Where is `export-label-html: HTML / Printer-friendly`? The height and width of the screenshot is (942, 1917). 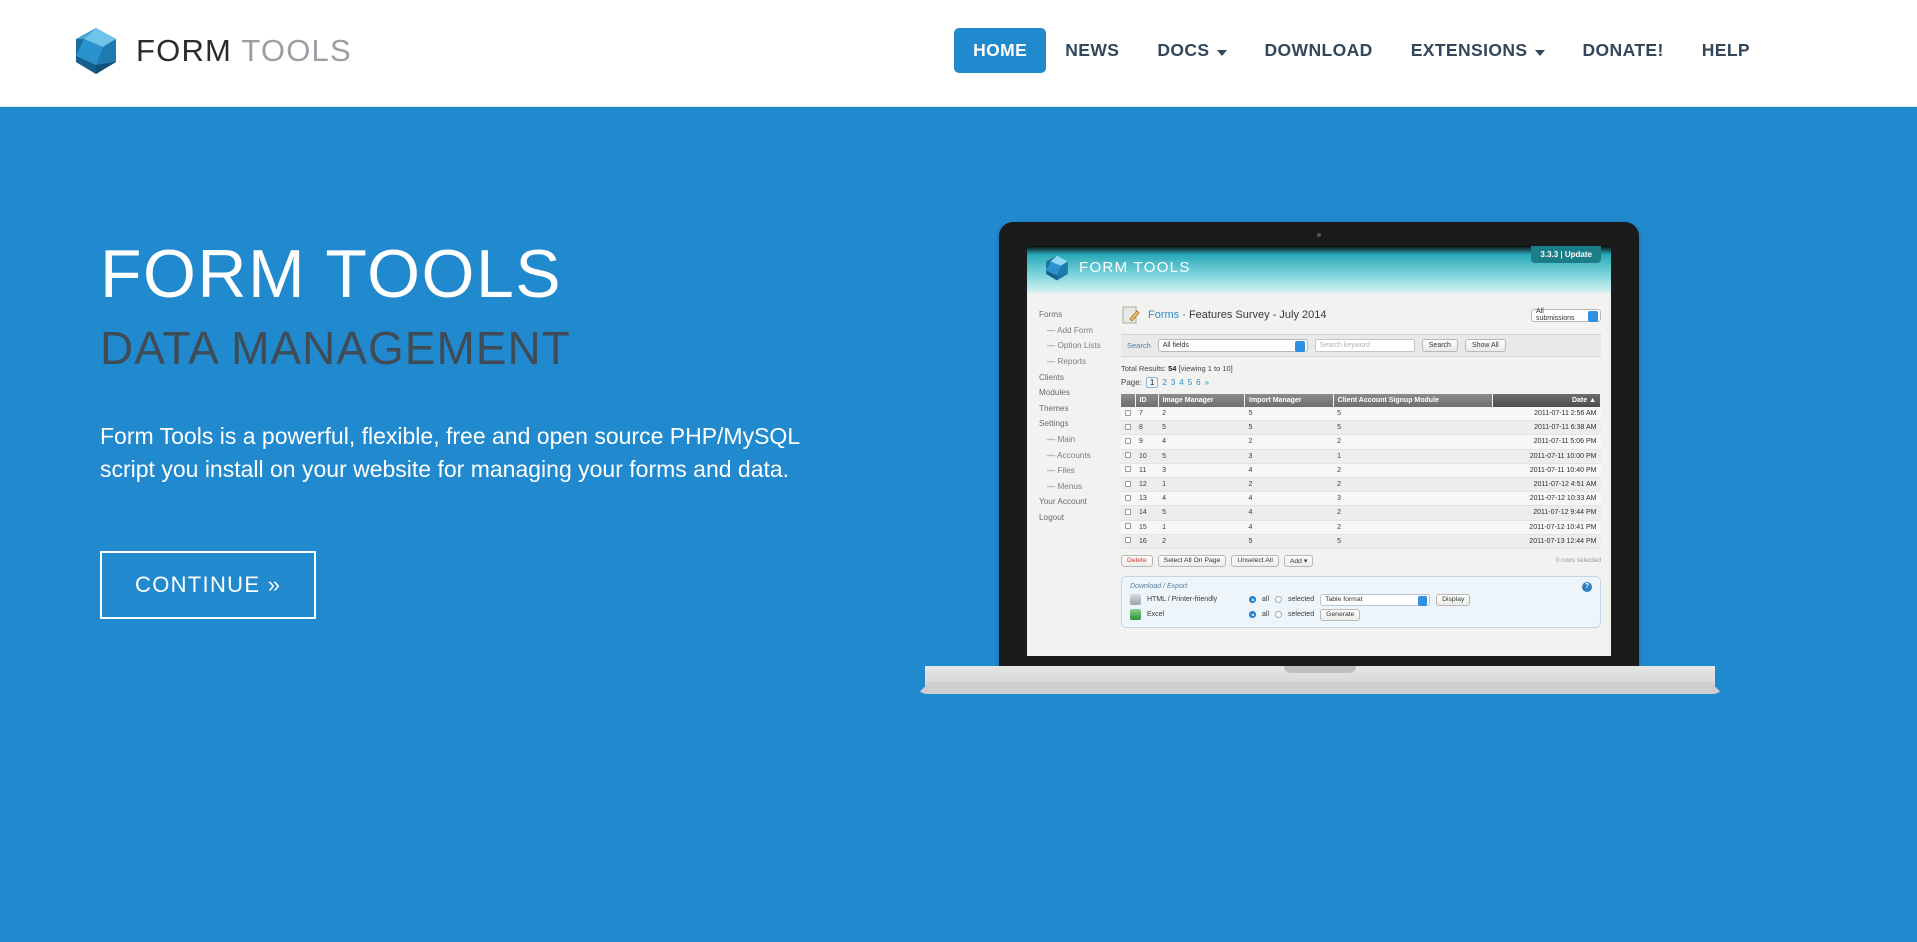
export-label-html: HTML / Printer-friendly is located at coordinates (1182, 600).